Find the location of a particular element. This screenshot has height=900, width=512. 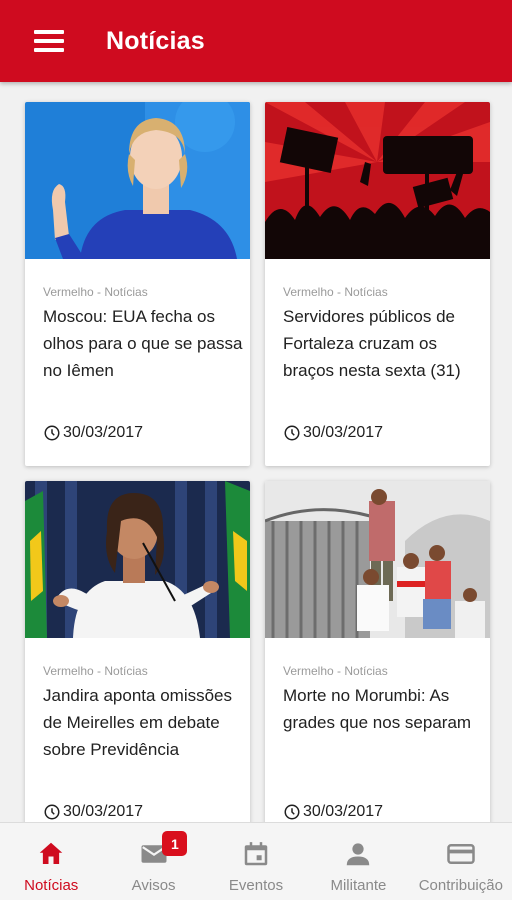

nav-label: Militante is located at coordinates (358, 885).